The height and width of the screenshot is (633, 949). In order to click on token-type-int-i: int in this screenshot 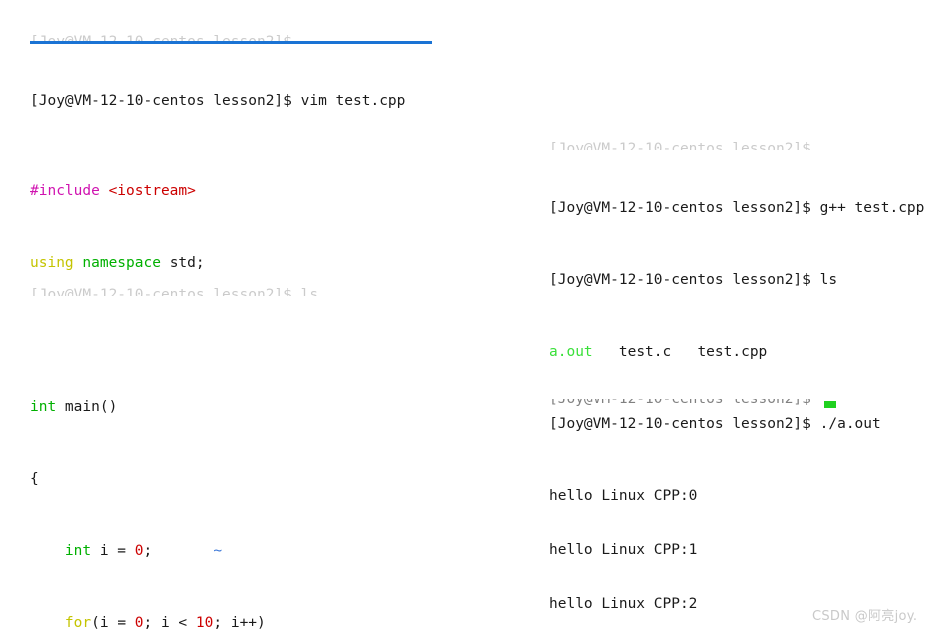, I will do `click(82, 551)`.